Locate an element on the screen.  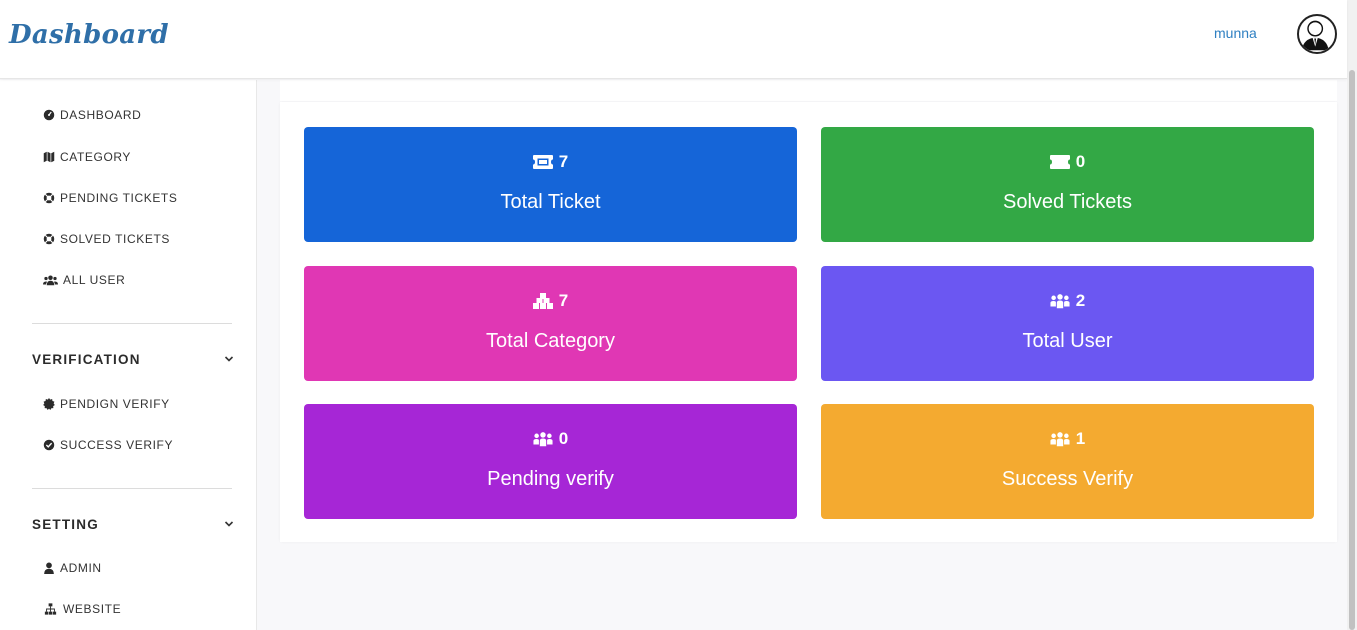
stat-label: Solved Tickets is located at coordinates (1067, 202).